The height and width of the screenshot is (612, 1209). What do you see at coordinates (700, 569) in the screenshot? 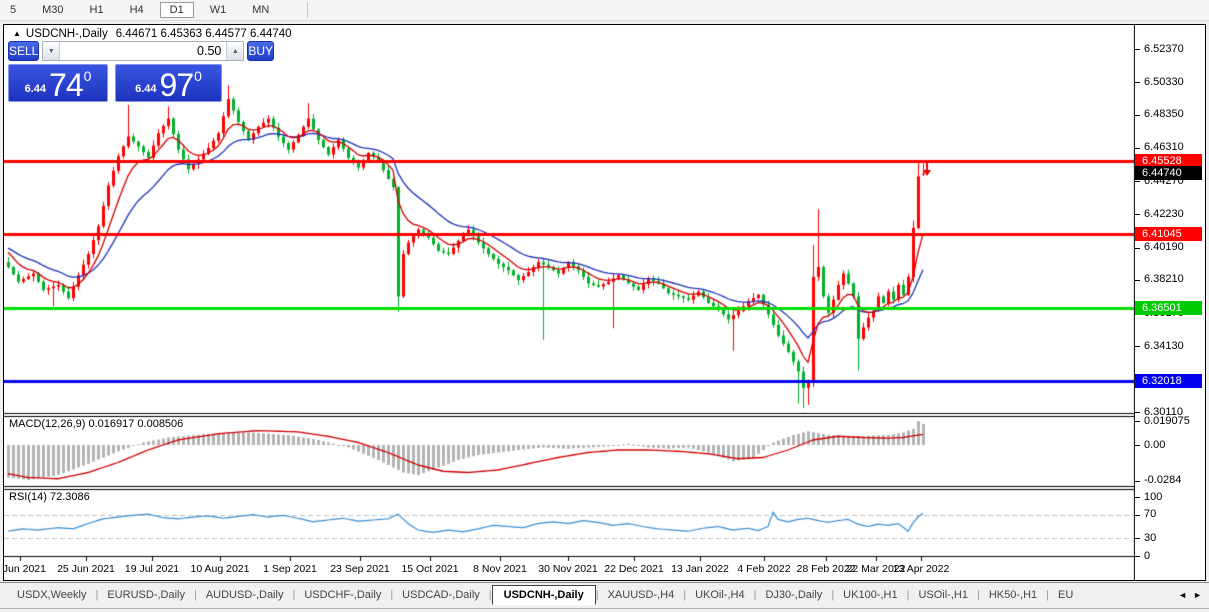
I see `date-label: 13 Jan 2022` at bounding box center [700, 569].